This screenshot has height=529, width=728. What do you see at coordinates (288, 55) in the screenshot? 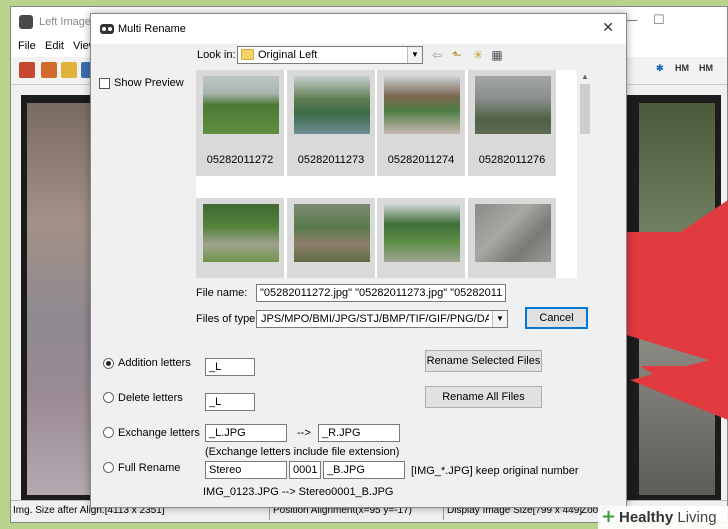
I see `look-in-value: Original Left` at bounding box center [288, 55].